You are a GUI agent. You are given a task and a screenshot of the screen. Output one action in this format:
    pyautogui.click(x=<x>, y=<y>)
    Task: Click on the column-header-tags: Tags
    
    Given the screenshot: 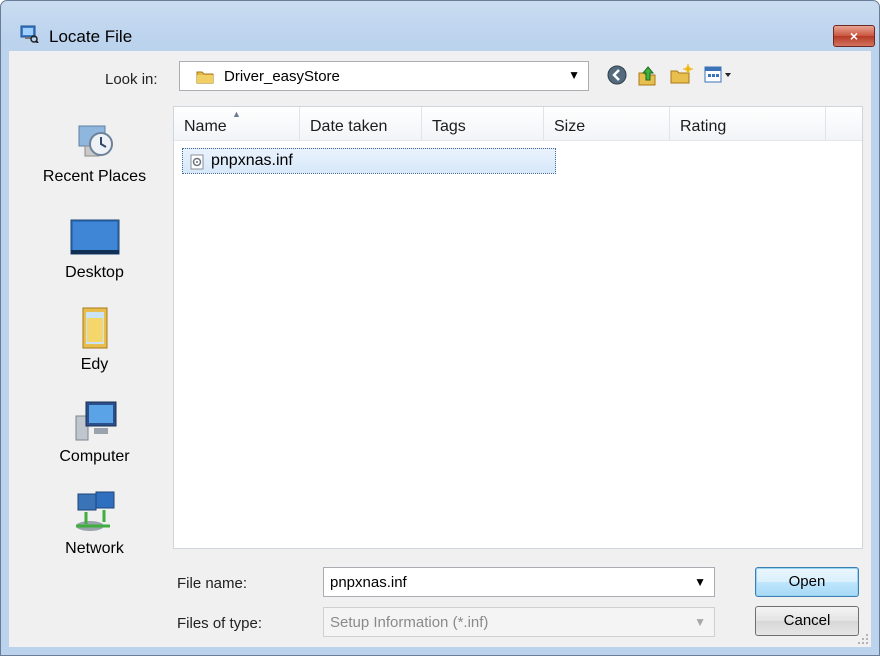 What is the action you would take?
    pyautogui.click(x=483, y=124)
    